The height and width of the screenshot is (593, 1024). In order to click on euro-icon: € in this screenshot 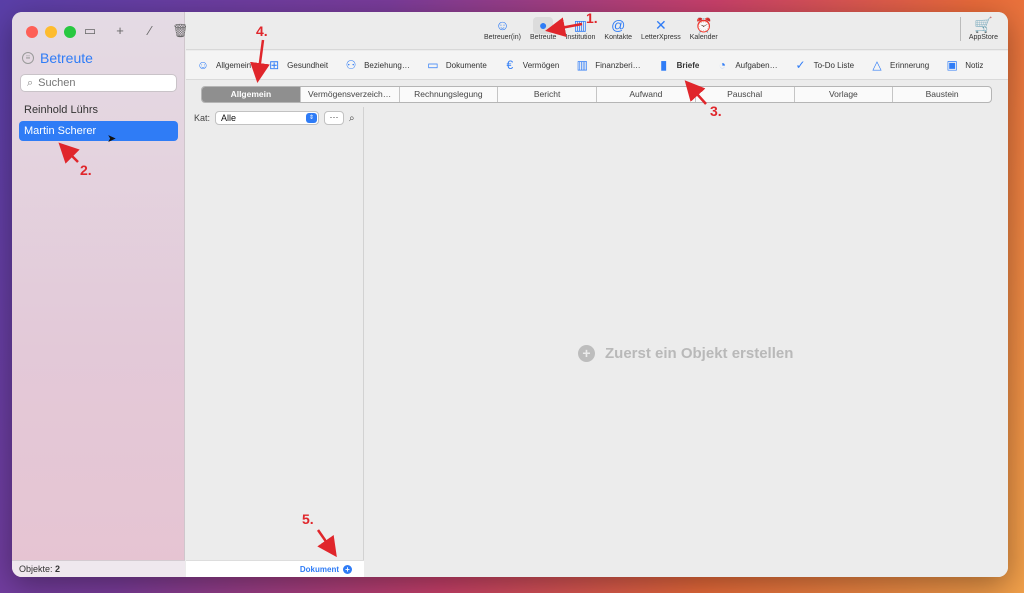, I will do `click(510, 65)`.